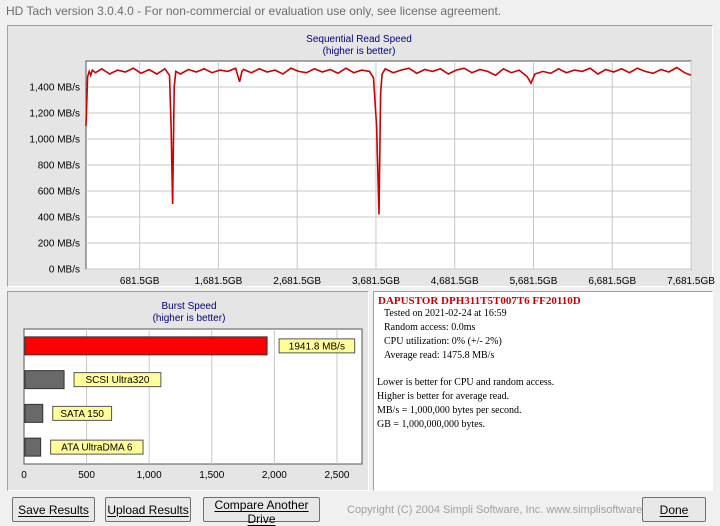 The width and height of the screenshot is (720, 526). I want to click on seq-x-tick-label: 1,681.5GB, so click(219, 281).